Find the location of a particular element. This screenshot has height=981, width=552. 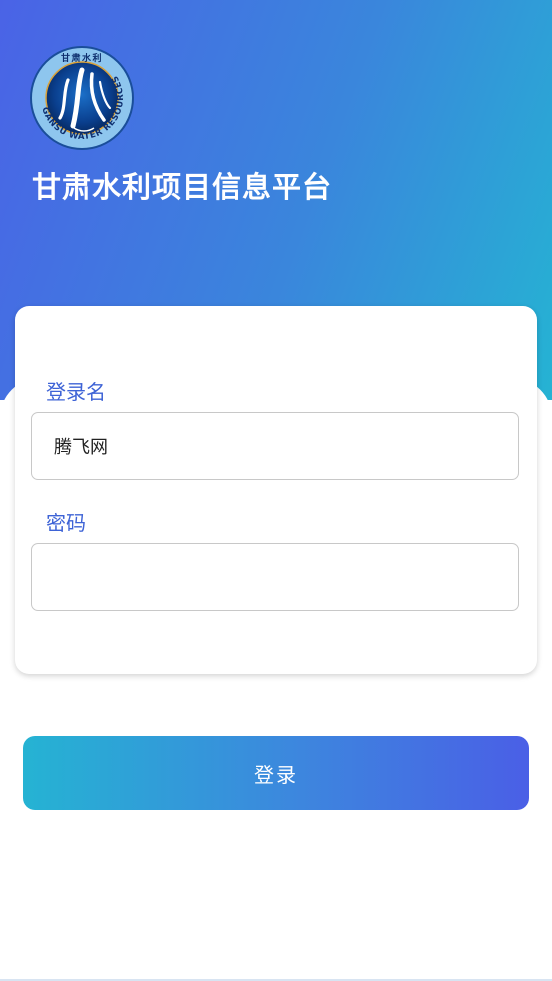

username-label: 登录名 is located at coordinates (76, 392).